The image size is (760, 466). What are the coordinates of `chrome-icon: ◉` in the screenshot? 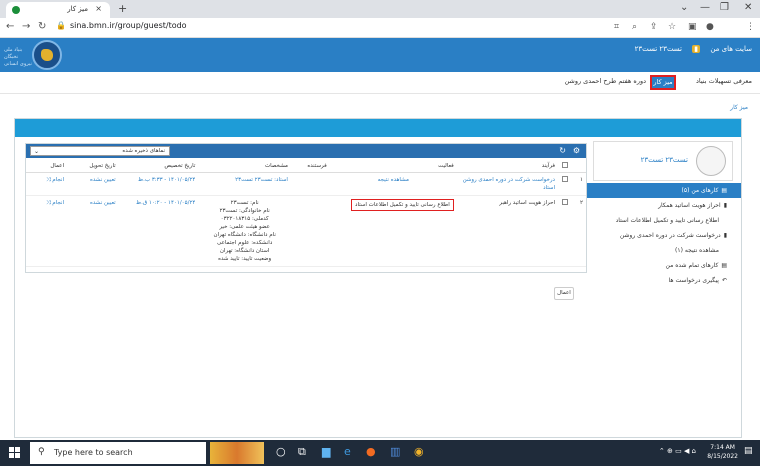 It's located at (419, 451).